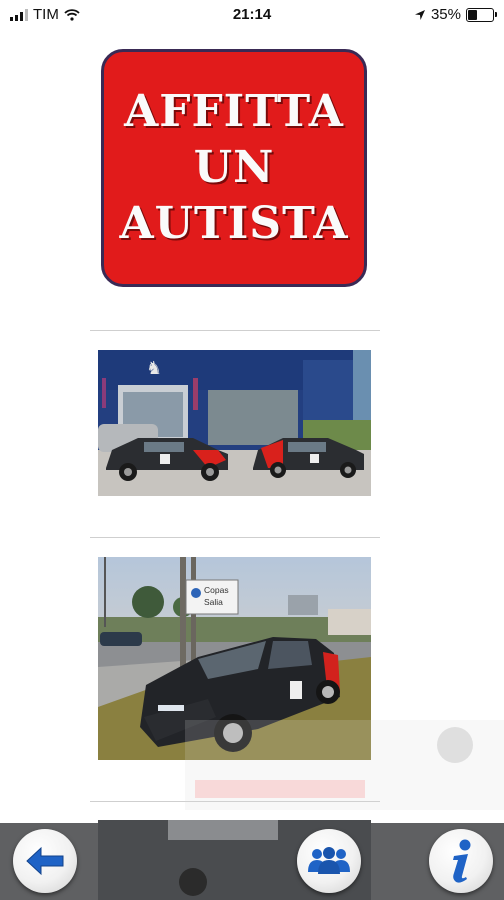  I want to click on info-button, so click(461, 861).